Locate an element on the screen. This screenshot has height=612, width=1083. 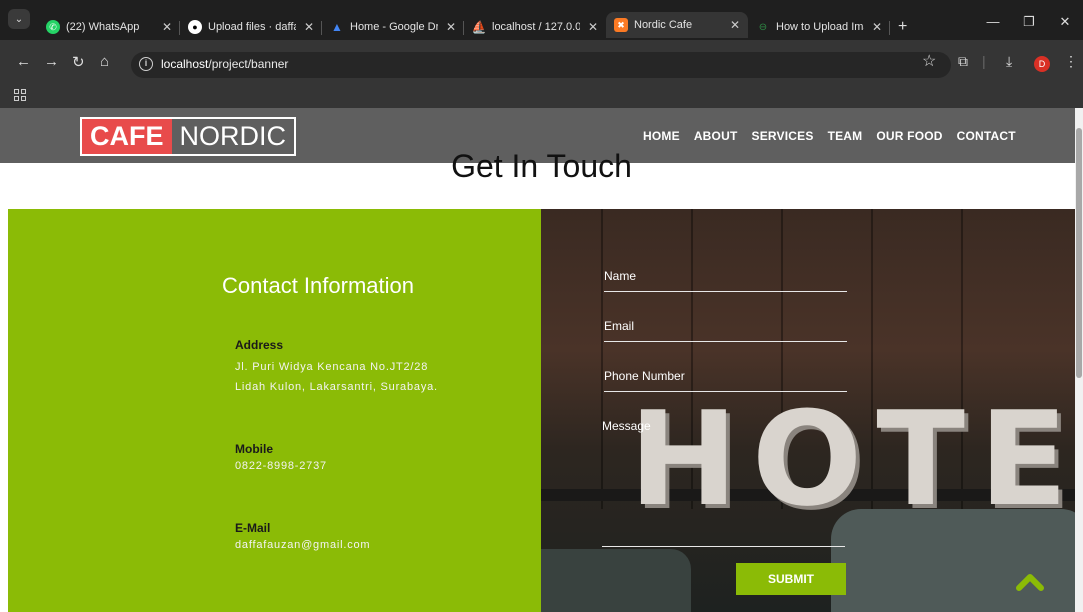
chevron-up-icon is located at coordinates (1030, 581).